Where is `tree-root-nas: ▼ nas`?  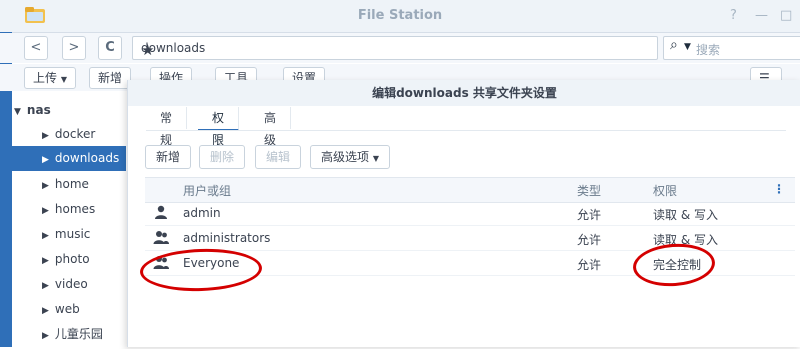 tree-root-nas: ▼ nas is located at coordinates (32, 110).